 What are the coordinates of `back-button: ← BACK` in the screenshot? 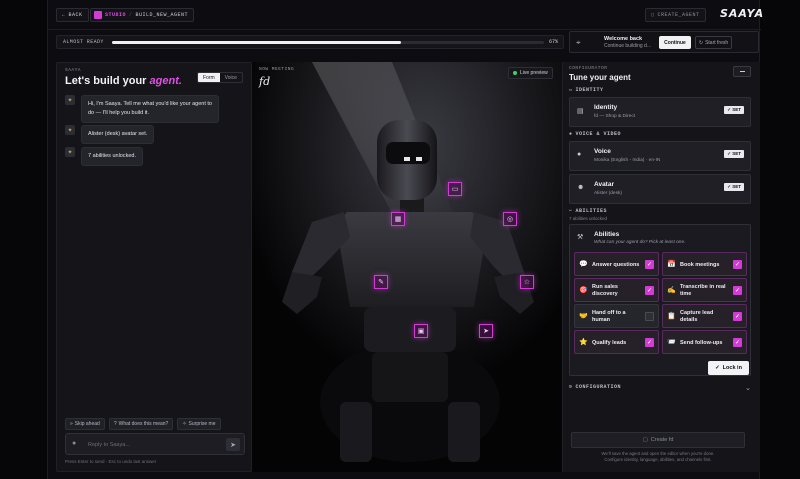 It's located at (72, 15).